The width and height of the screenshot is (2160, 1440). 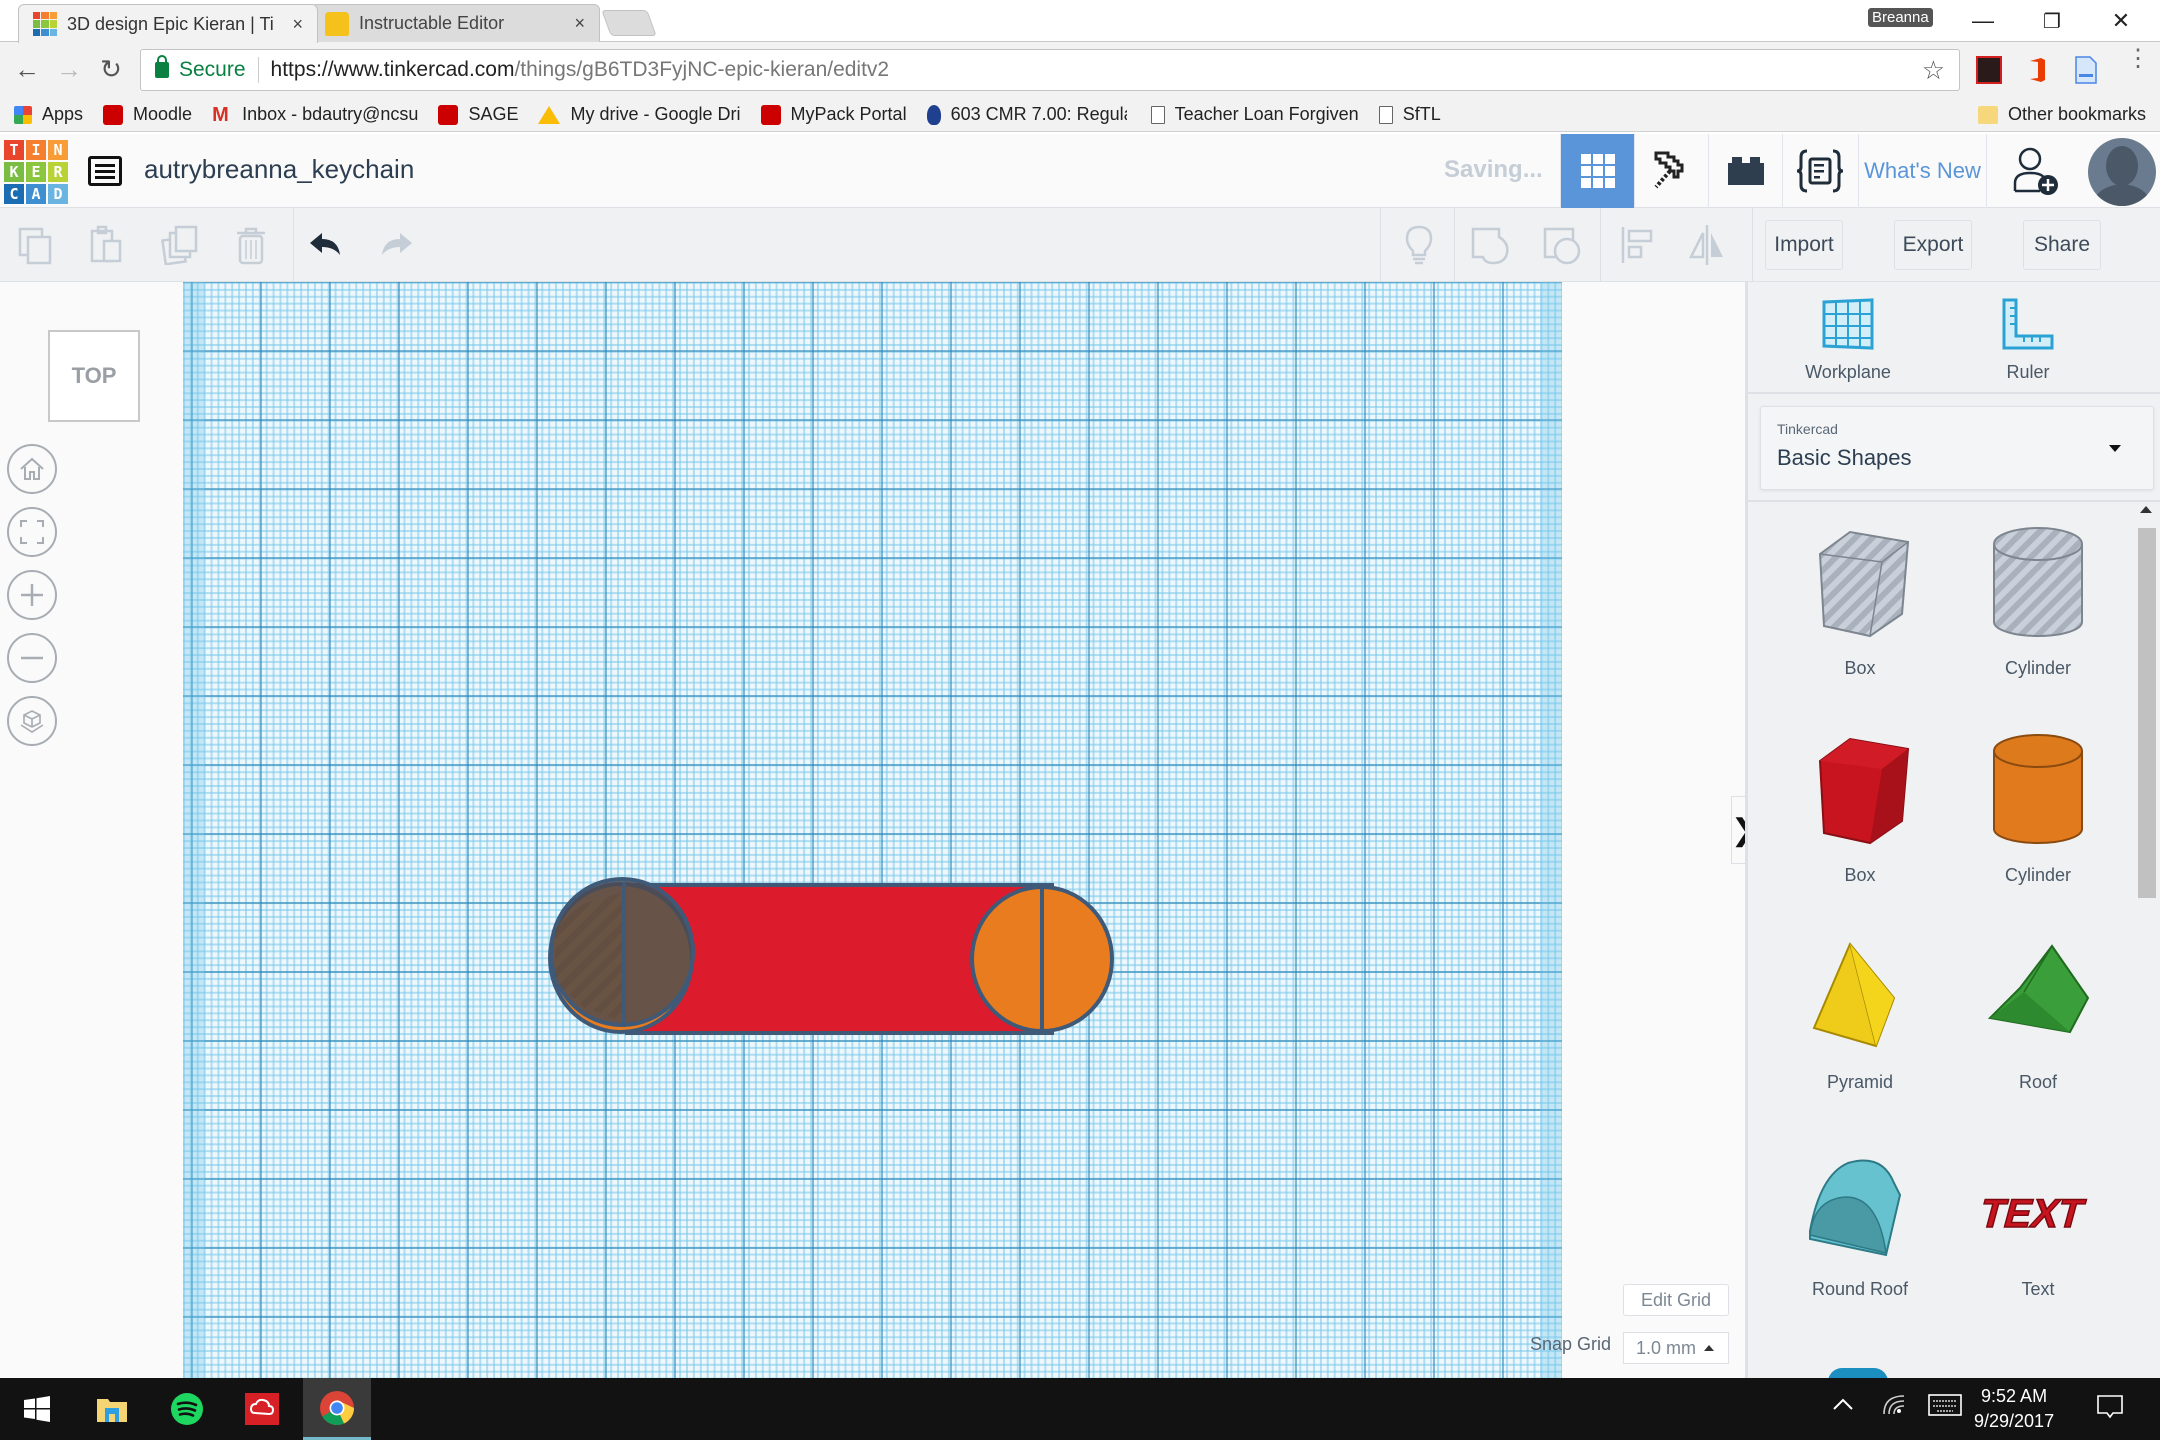 What do you see at coordinates (337, 23) in the screenshot?
I see `instructables-robot-icon` at bounding box center [337, 23].